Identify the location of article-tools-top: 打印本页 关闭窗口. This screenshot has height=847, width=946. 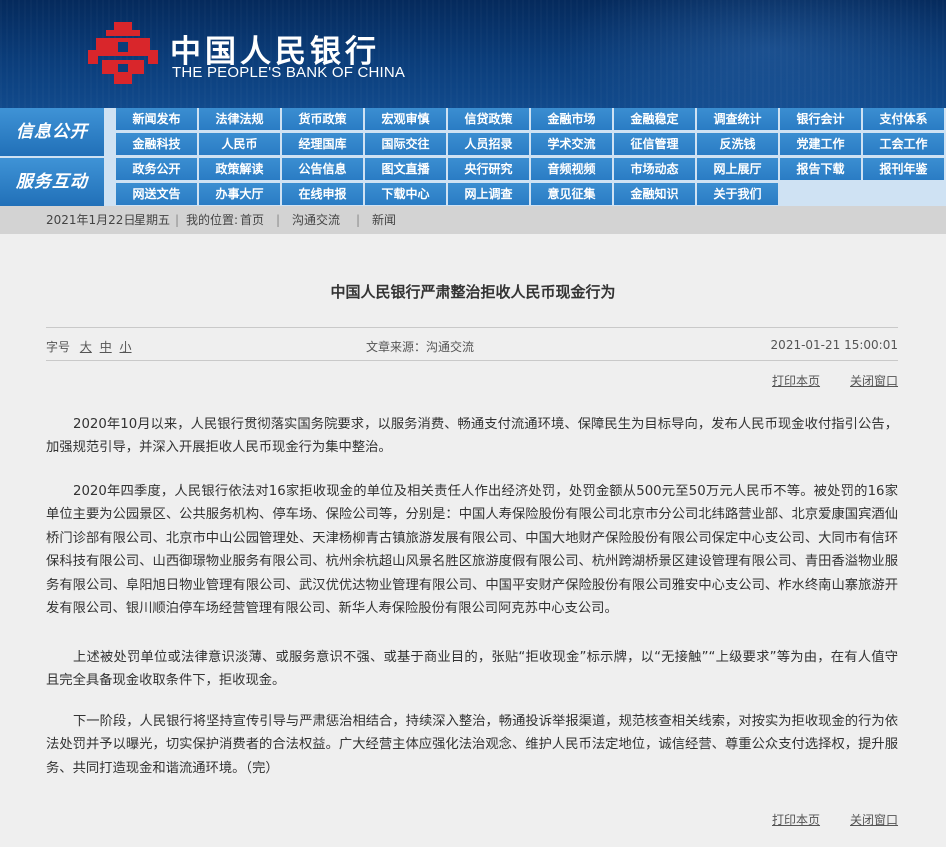
(472, 380).